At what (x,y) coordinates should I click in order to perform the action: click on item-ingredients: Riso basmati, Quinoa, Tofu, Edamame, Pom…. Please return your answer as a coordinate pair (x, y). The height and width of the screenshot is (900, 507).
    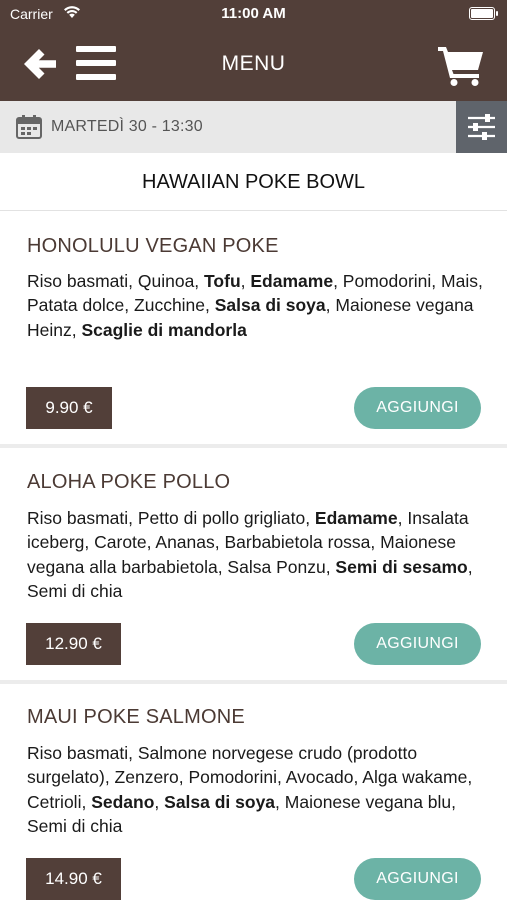
    Looking at the image, I should click on (257, 305).